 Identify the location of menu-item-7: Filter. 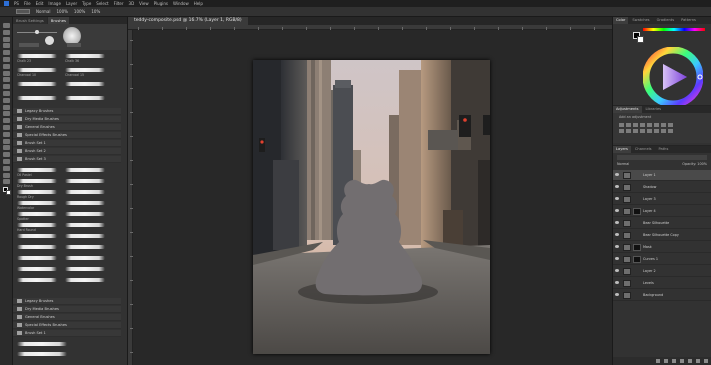
(119, 3).